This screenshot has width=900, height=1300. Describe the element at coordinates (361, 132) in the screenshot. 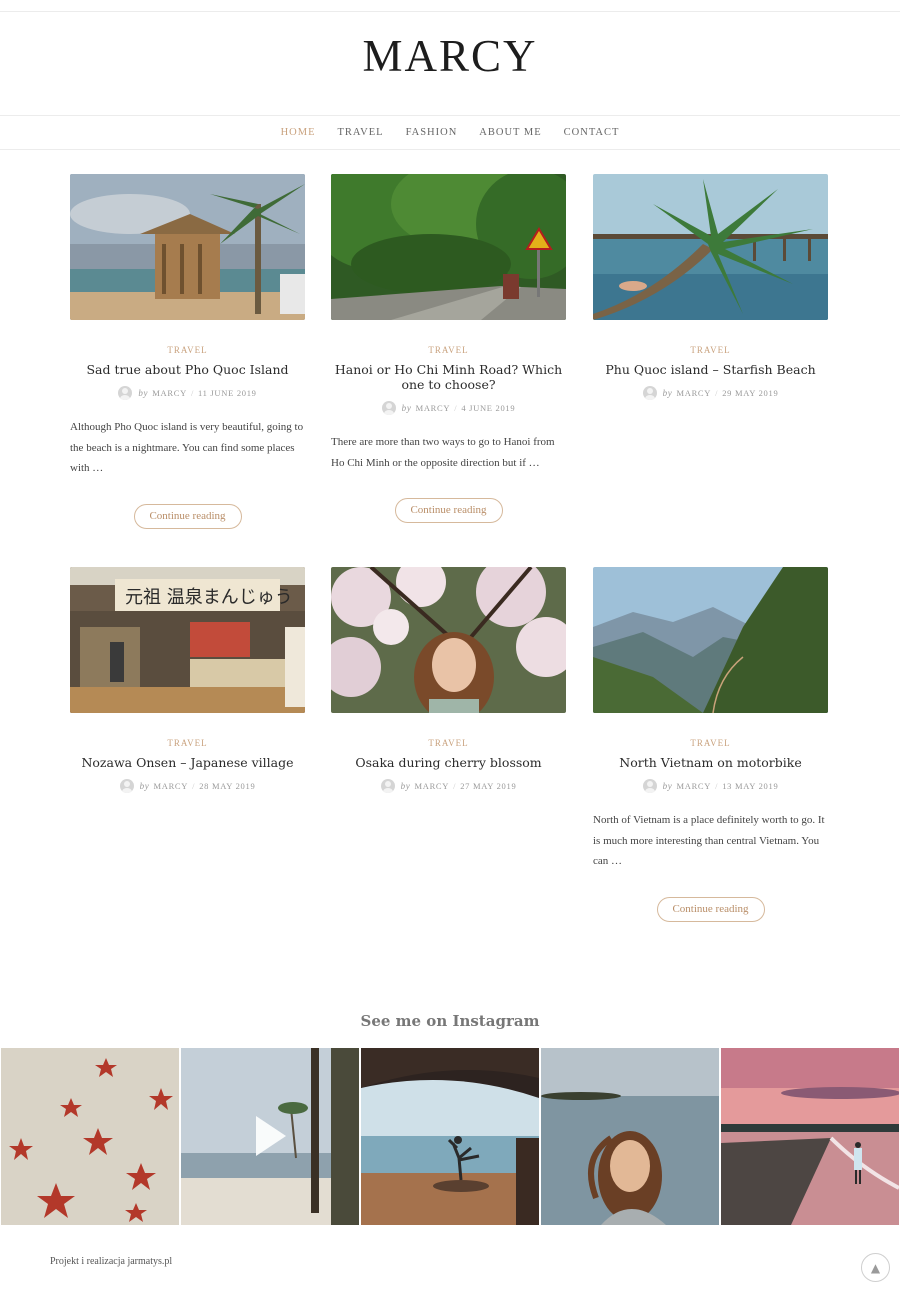

I see `nav-item-travel: TRAVEL` at that location.